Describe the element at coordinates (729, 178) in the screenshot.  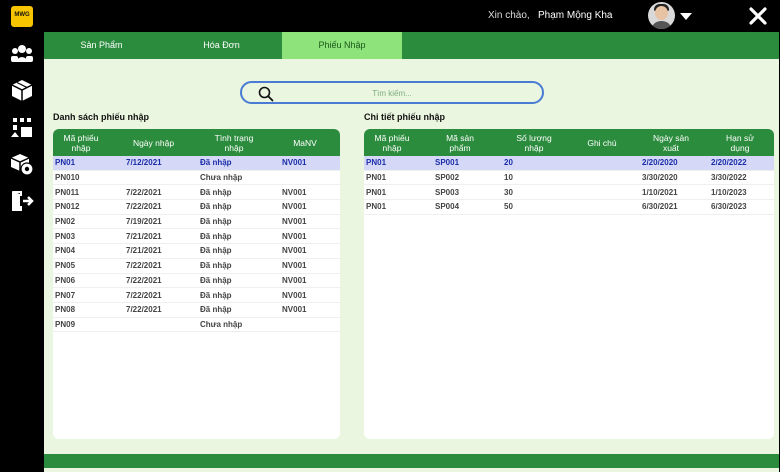
I see `table-cell: 3/30/2022` at that location.